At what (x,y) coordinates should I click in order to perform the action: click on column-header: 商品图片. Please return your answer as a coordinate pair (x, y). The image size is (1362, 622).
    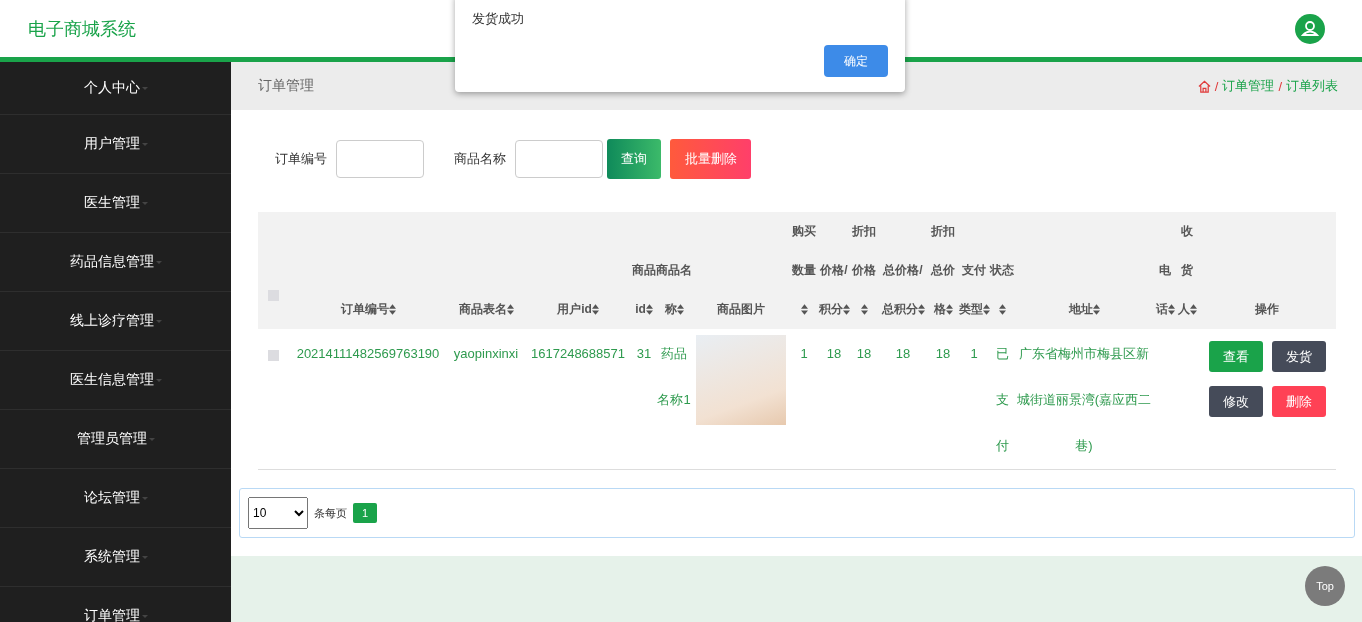
    Looking at the image, I should click on (741, 309).